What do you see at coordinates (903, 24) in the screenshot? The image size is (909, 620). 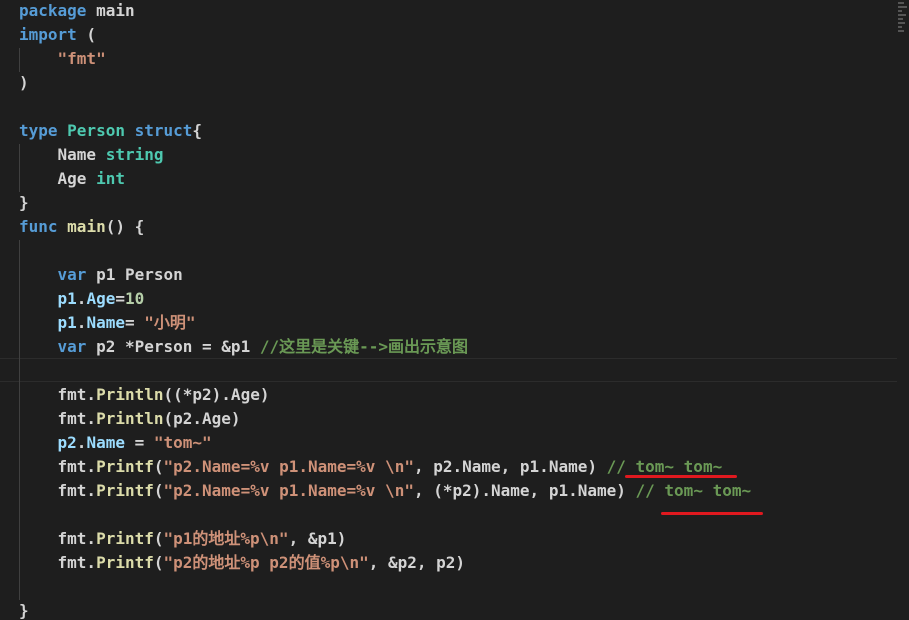 I see `minimap` at bounding box center [903, 24].